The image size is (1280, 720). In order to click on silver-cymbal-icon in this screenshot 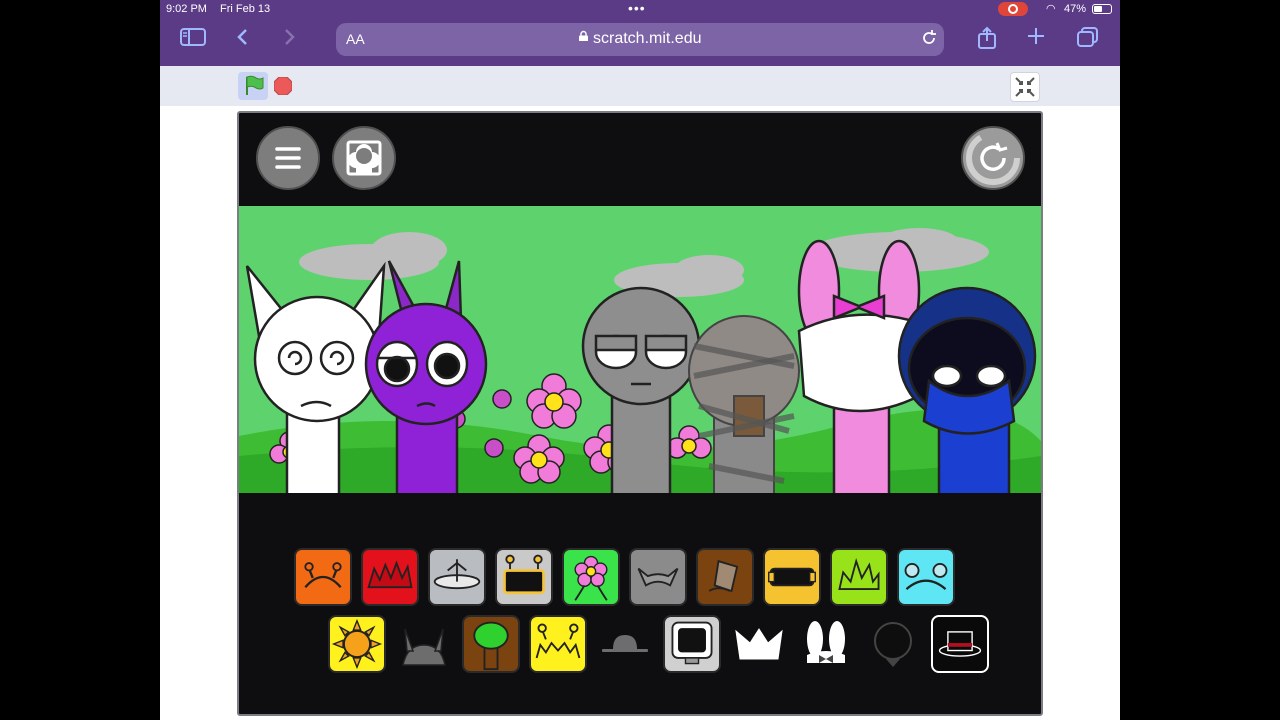, I will do `click(457, 577)`.